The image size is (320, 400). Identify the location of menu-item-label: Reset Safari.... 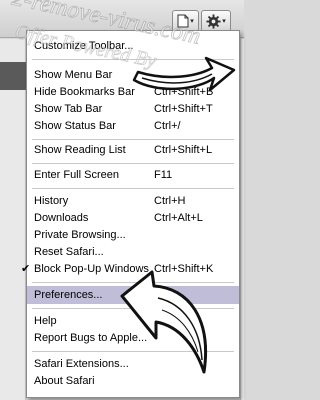
(69, 252).